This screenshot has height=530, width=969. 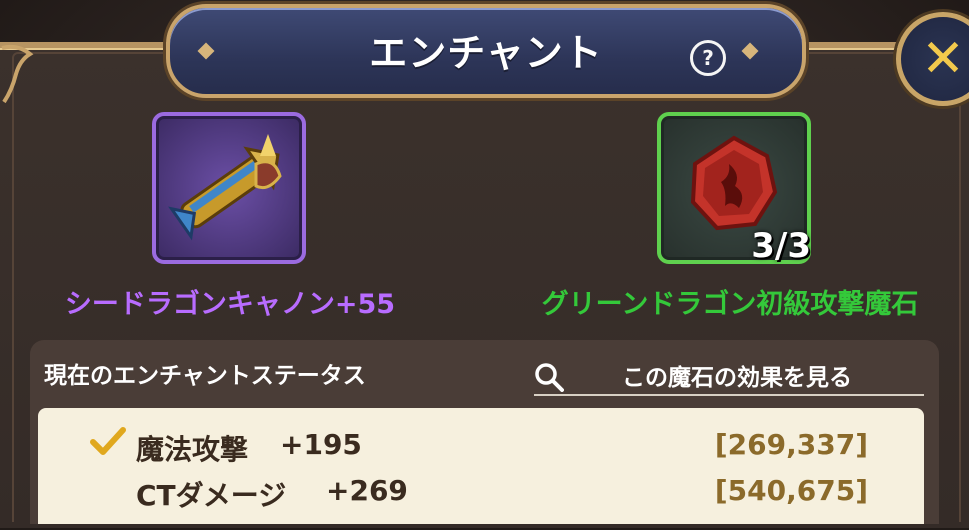 I want to click on cannon-weapon-icon, so click(x=225, y=187).